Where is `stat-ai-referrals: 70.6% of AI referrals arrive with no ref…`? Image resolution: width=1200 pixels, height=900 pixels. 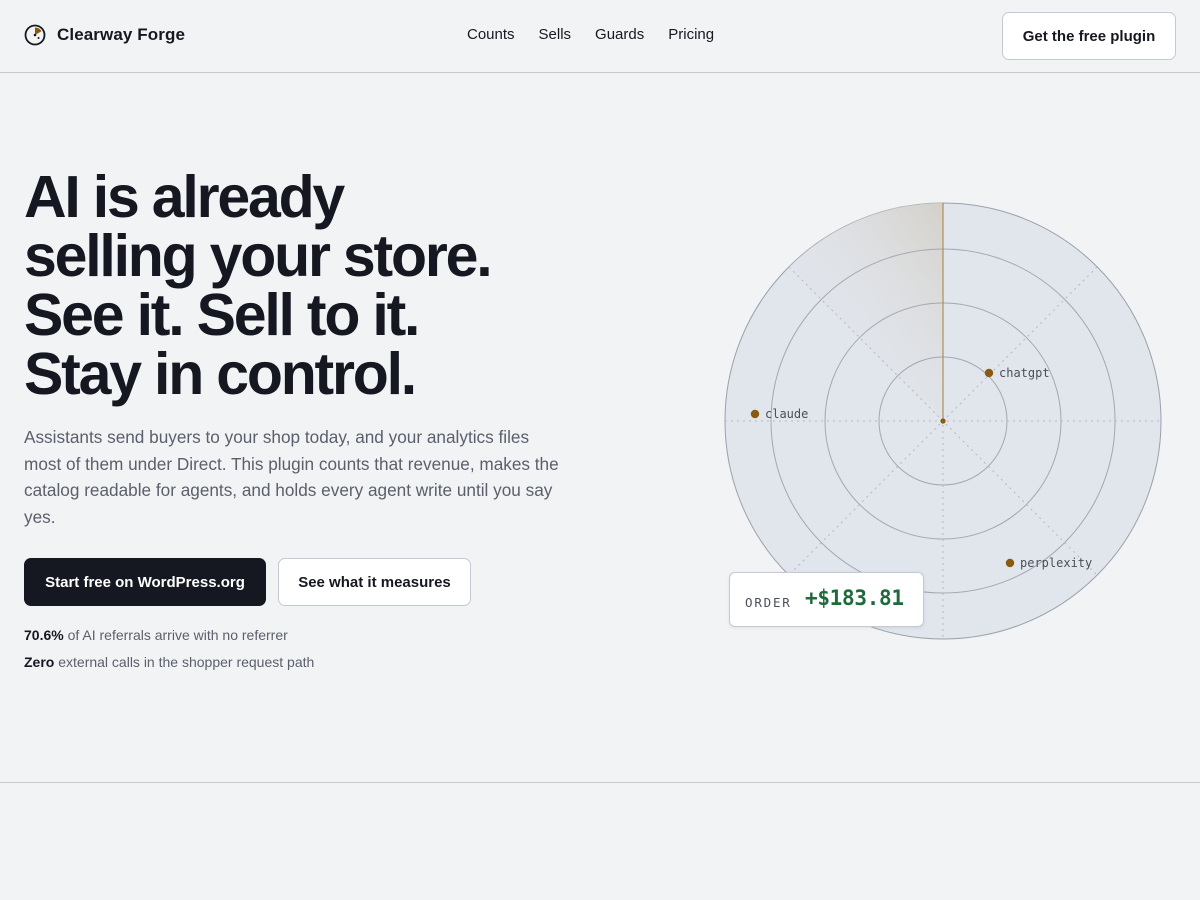
stat-ai-referrals: 70.6% of AI referrals arrive with no ref… is located at coordinates (156, 635).